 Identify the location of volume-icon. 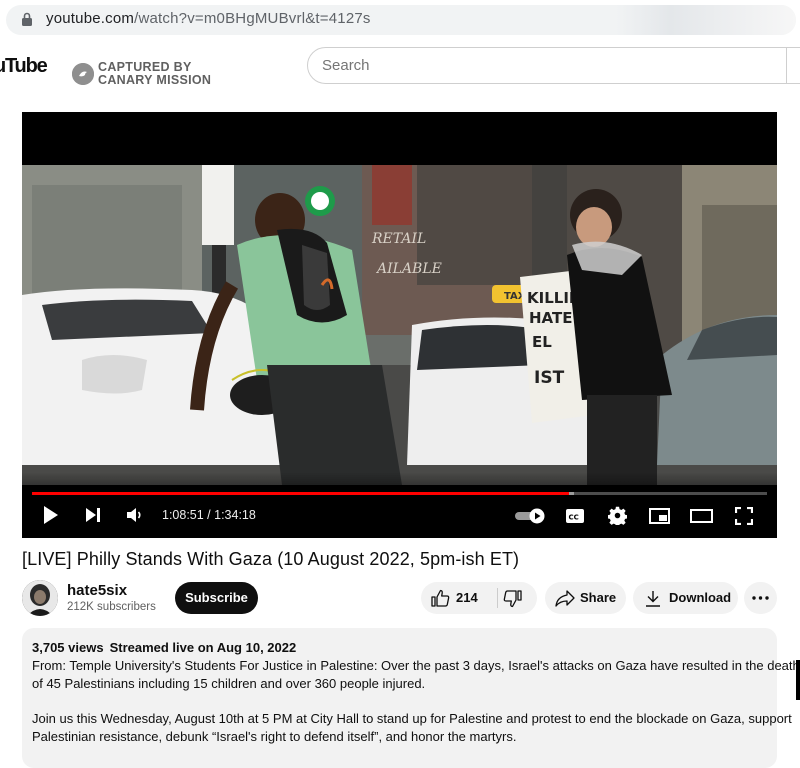
(135, 515).